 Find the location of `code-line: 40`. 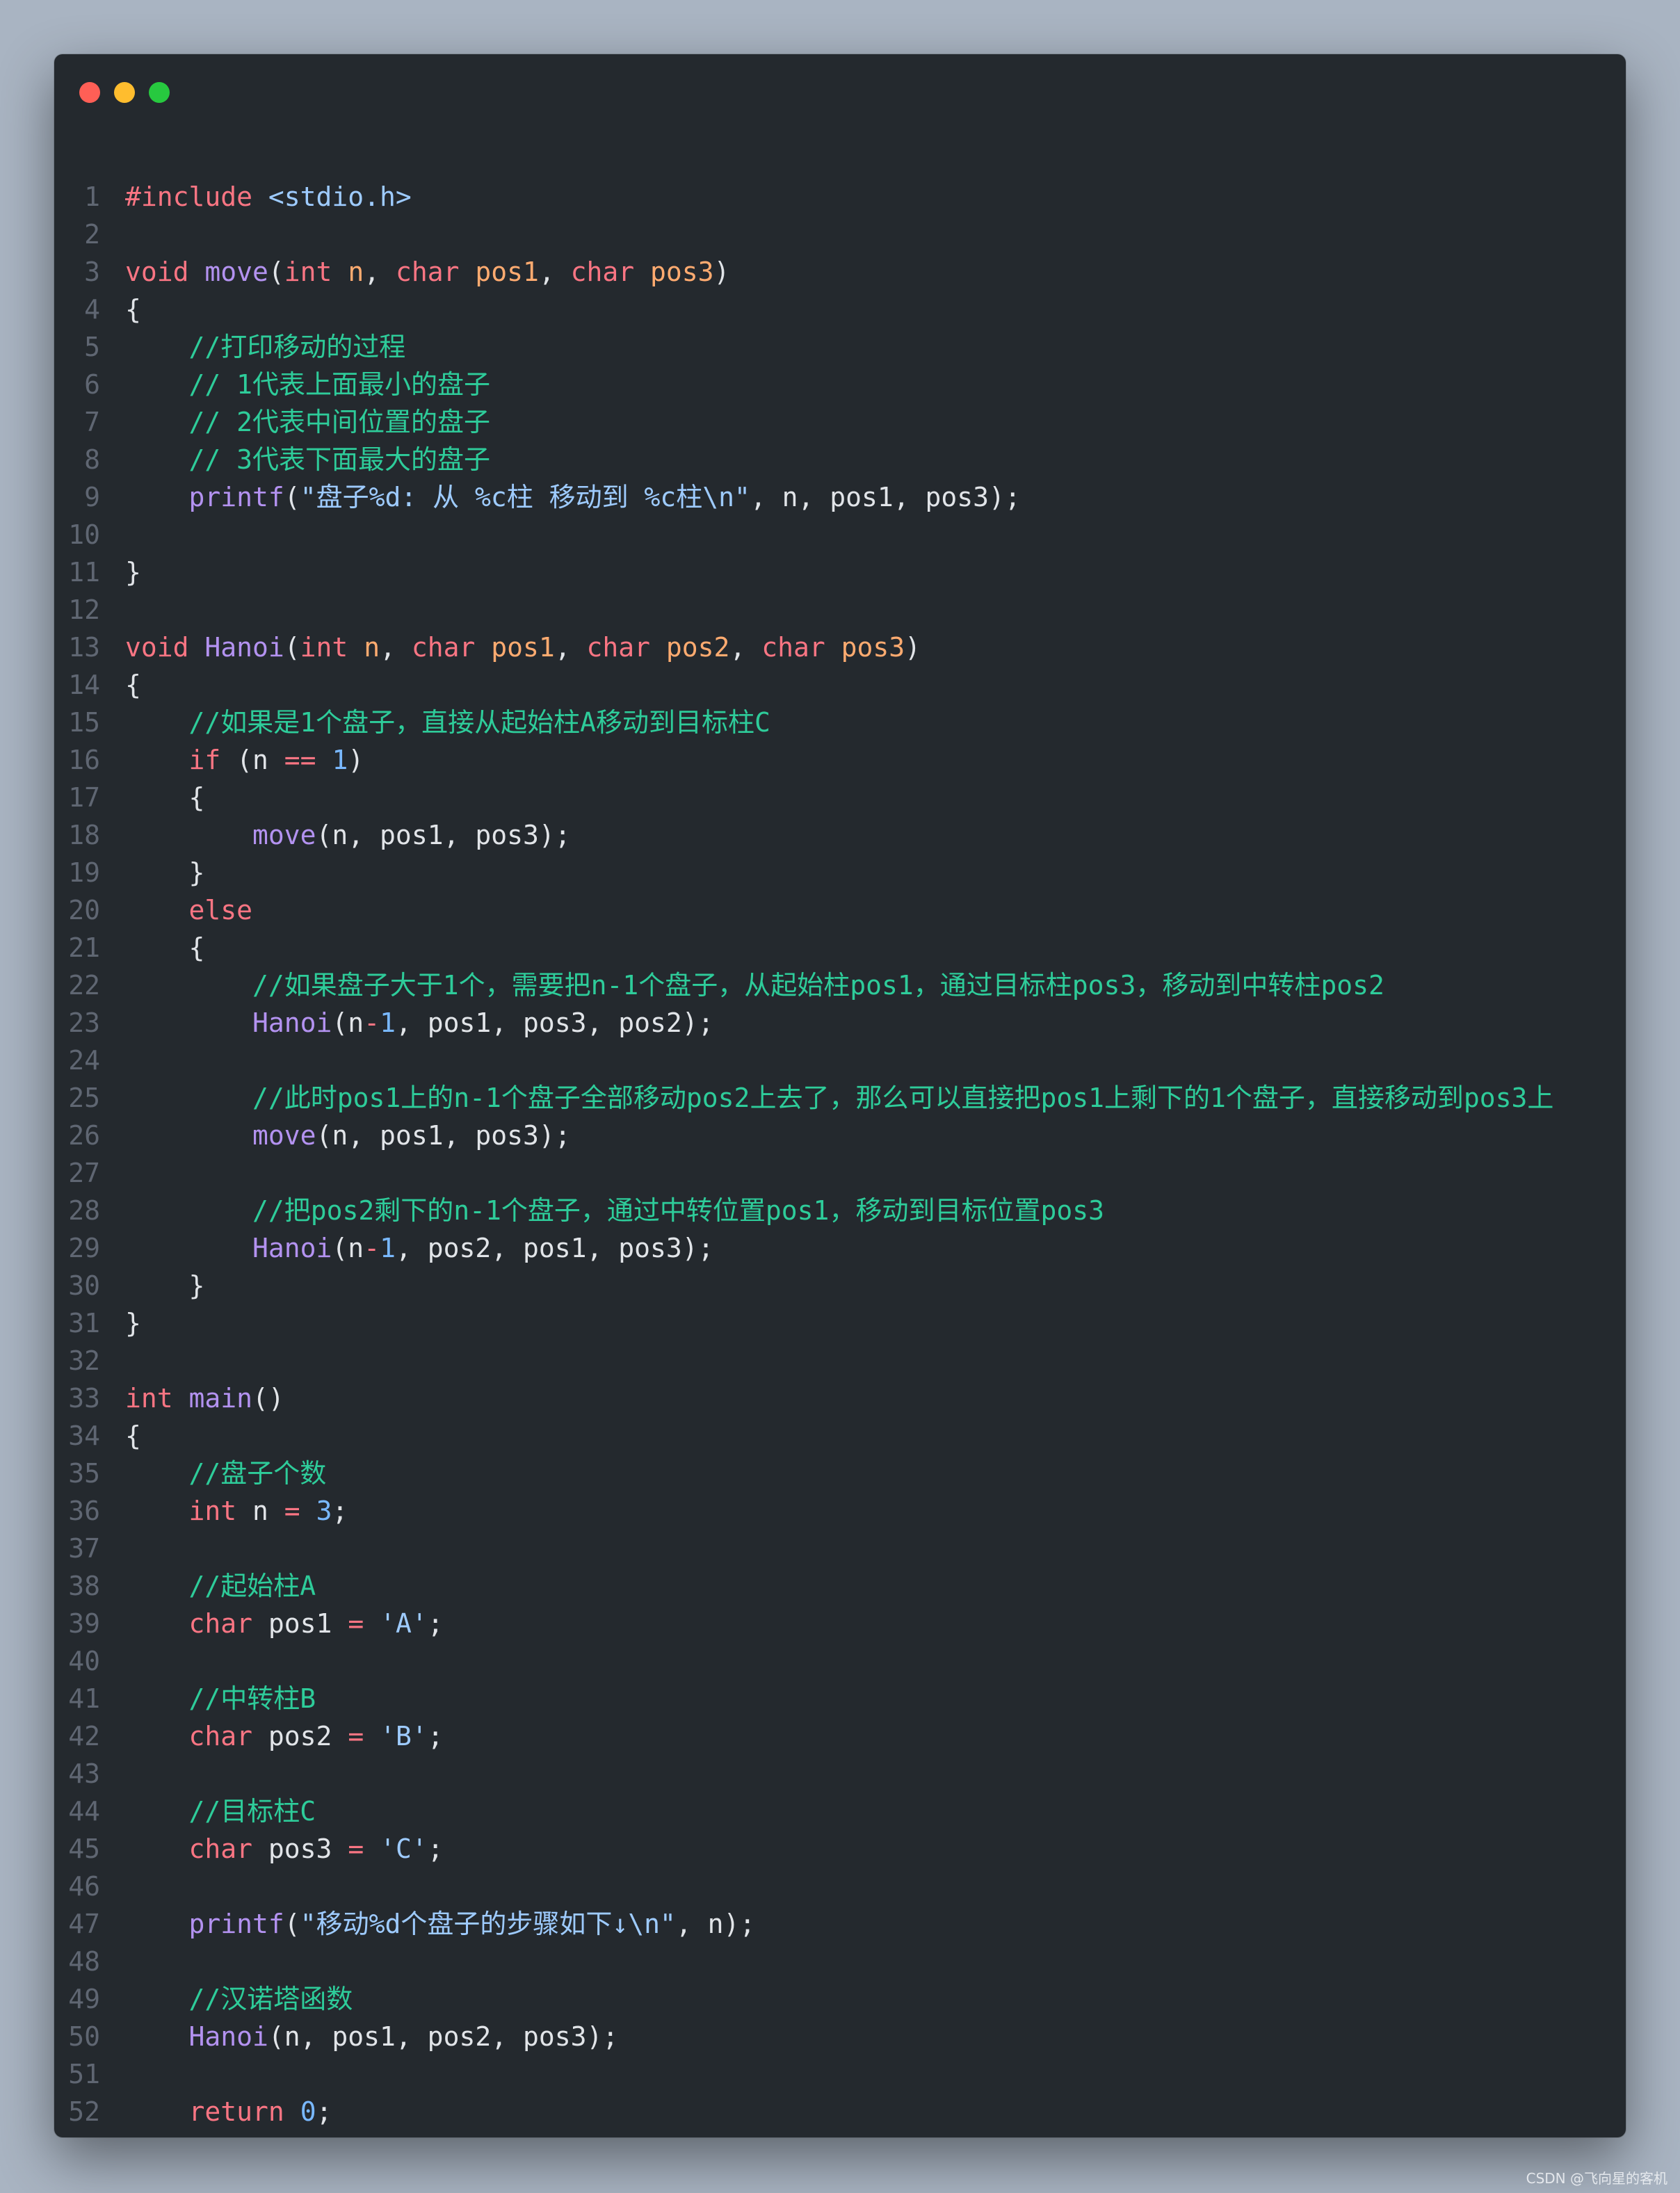

code-line: 40 is located at coordinates (840, 1661).